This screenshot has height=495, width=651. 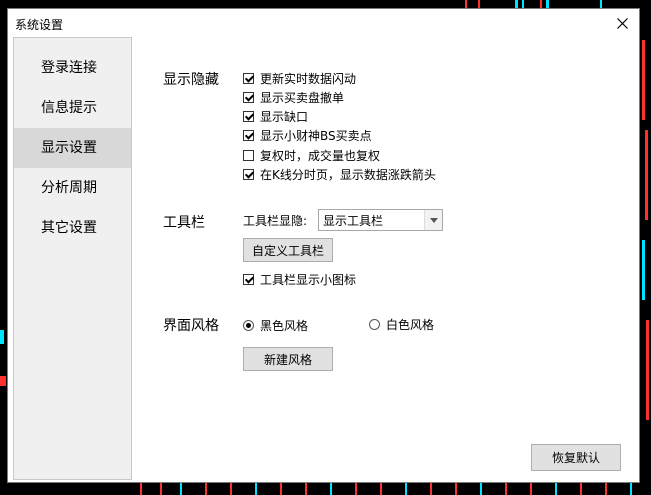 What do you see at coordinates (323, 23) in the screenshot?
I see `title-bar: 系统设置` at bounding box center [323, 23].